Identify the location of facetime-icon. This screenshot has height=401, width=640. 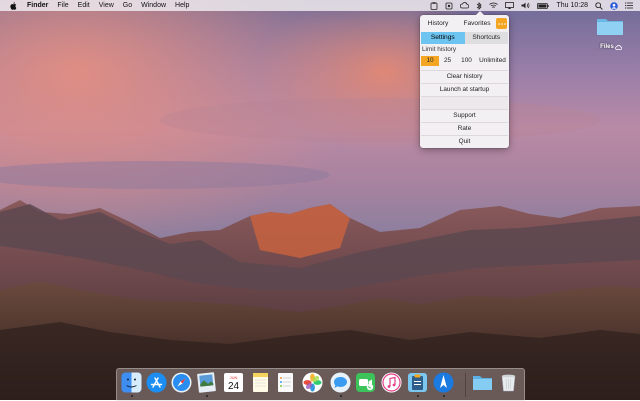
(365, 382).